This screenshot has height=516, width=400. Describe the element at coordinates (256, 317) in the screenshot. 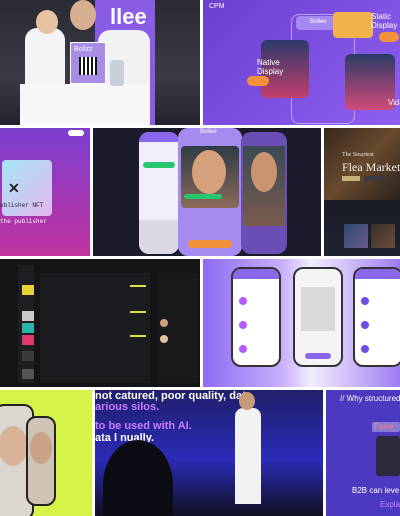

I see `phone-a` at that location.